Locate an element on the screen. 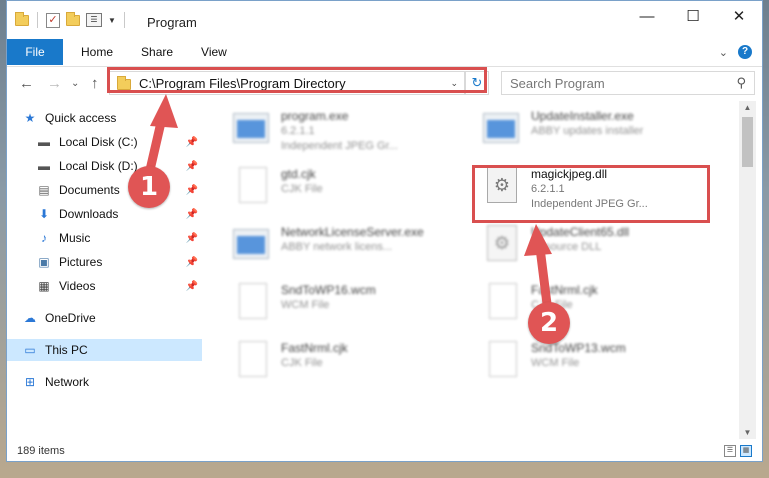 The width and height of the screenshot is (769, 478). sidebar-item-label: Music is located at coordinates (75, 238).